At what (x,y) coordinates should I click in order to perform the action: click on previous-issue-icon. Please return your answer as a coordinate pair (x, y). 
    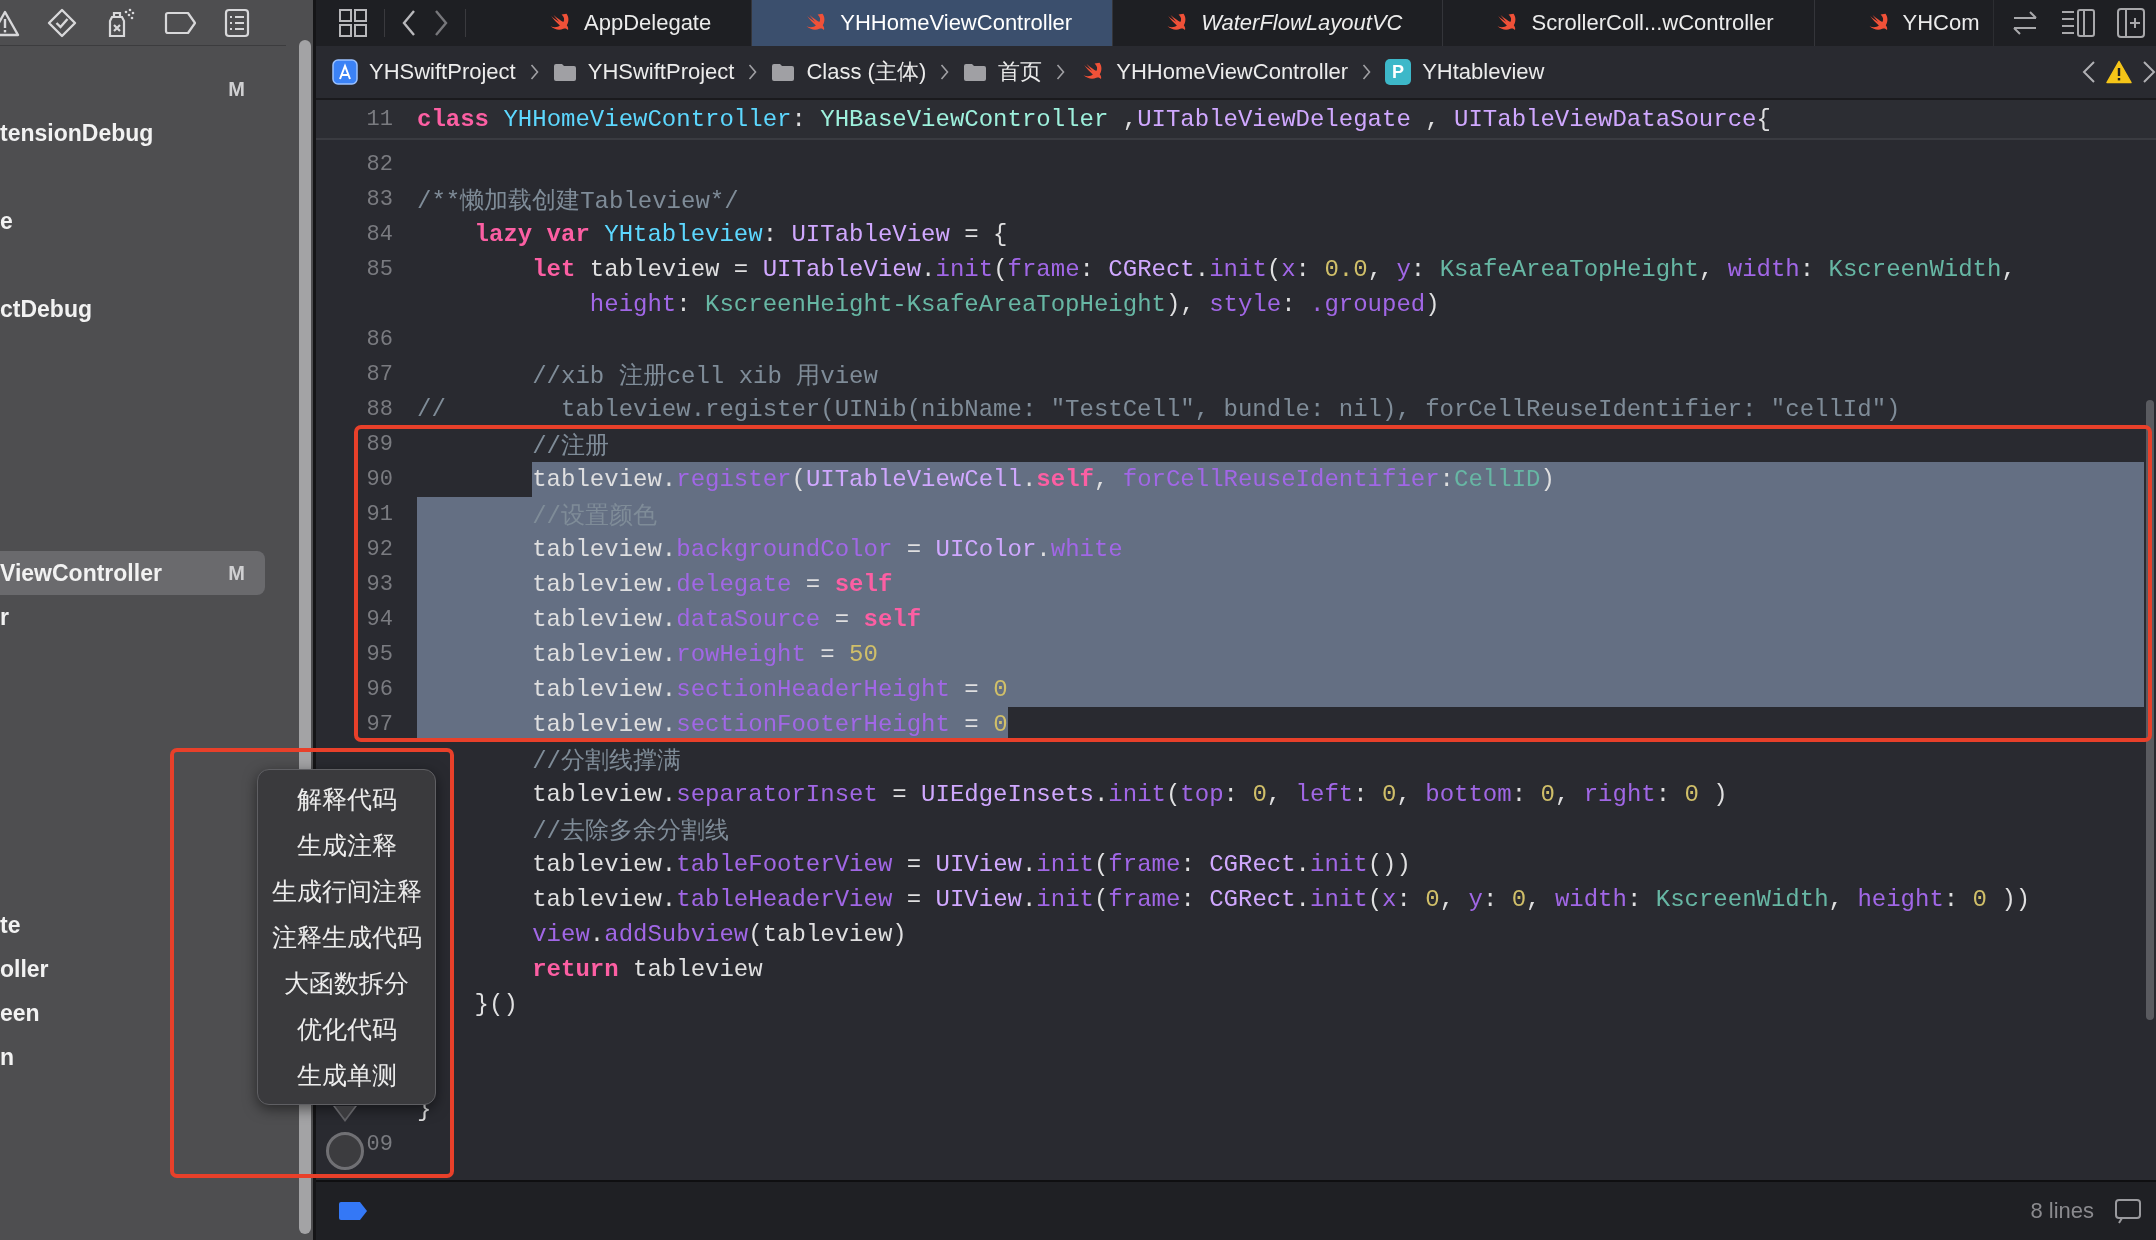
    Looking at the image, I should click on (2089, 72).